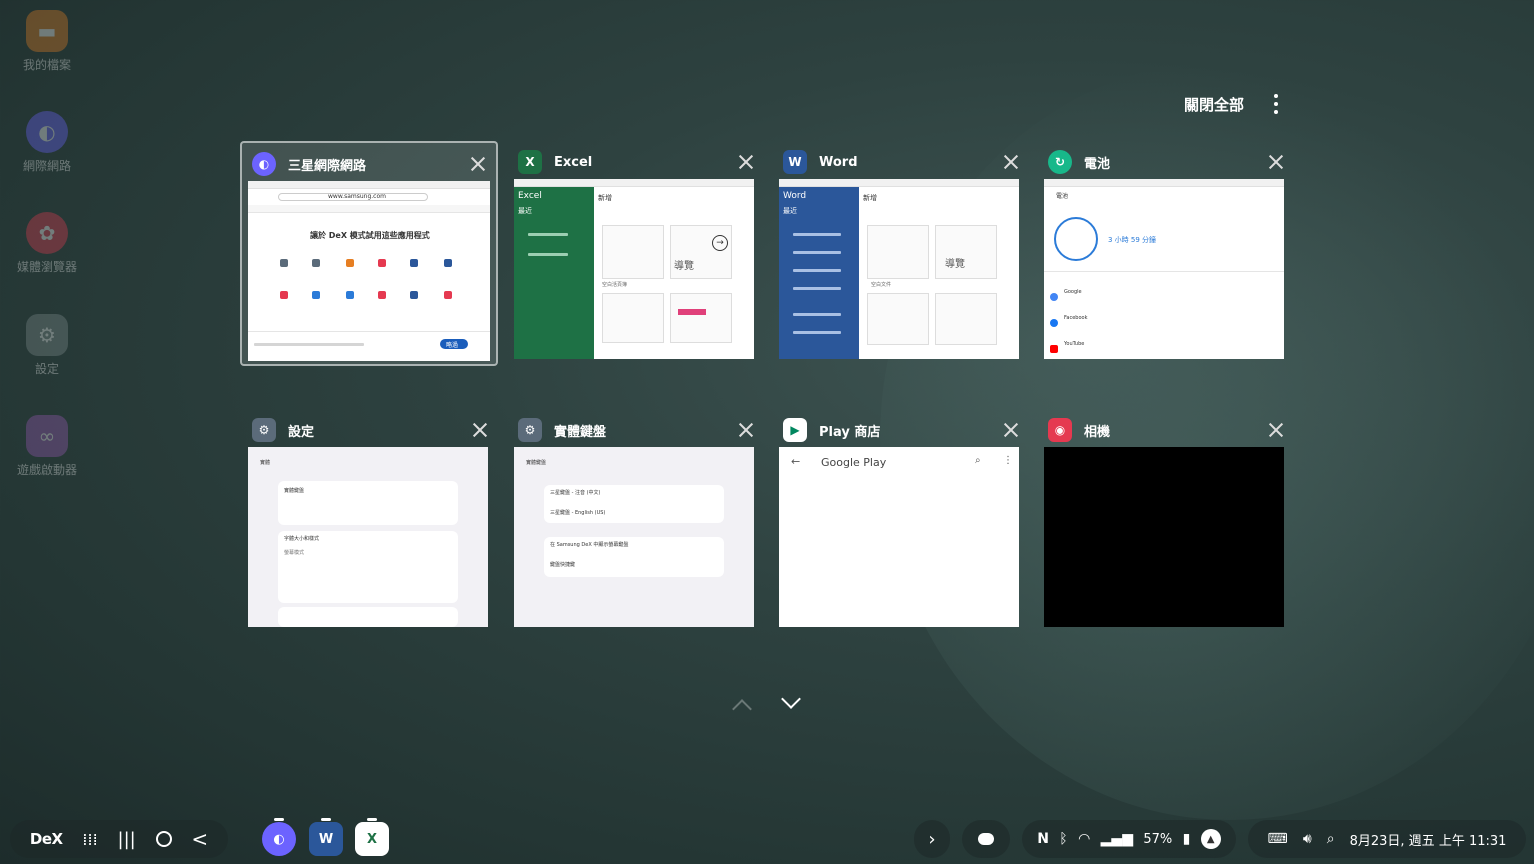  What do you see at coordinates (1097, 164) in the screenshot?
I see `card-title: 電池` at bounding box center [1097, 164].